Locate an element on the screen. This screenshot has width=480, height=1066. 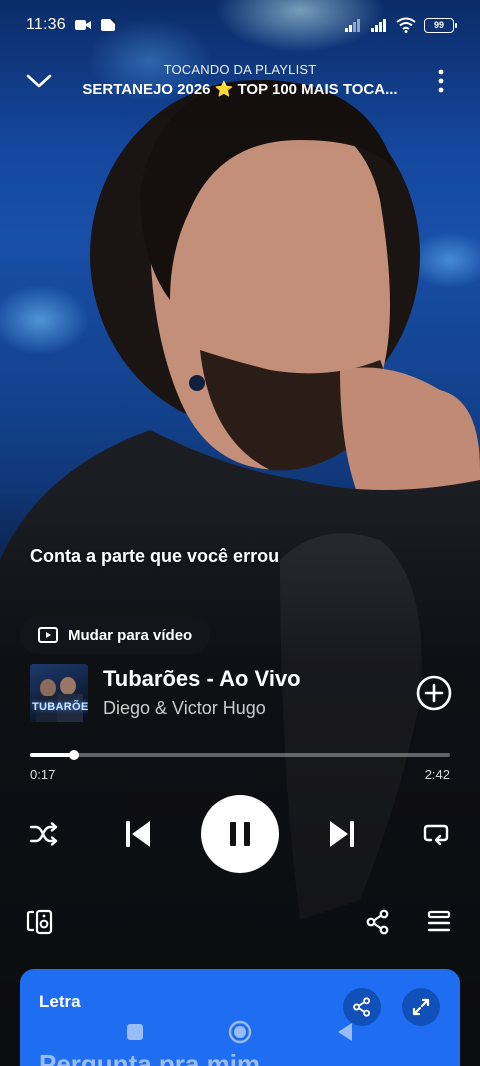
queue-icon is located at coordinates (439, 921).